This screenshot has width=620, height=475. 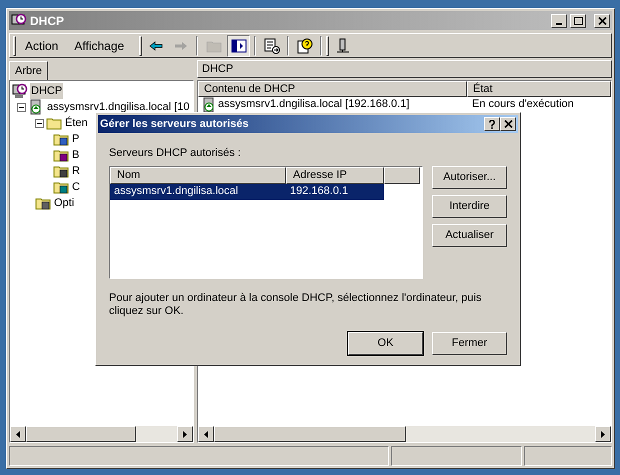 I want to click on question-mark-icon, so click(x=492, y=124).